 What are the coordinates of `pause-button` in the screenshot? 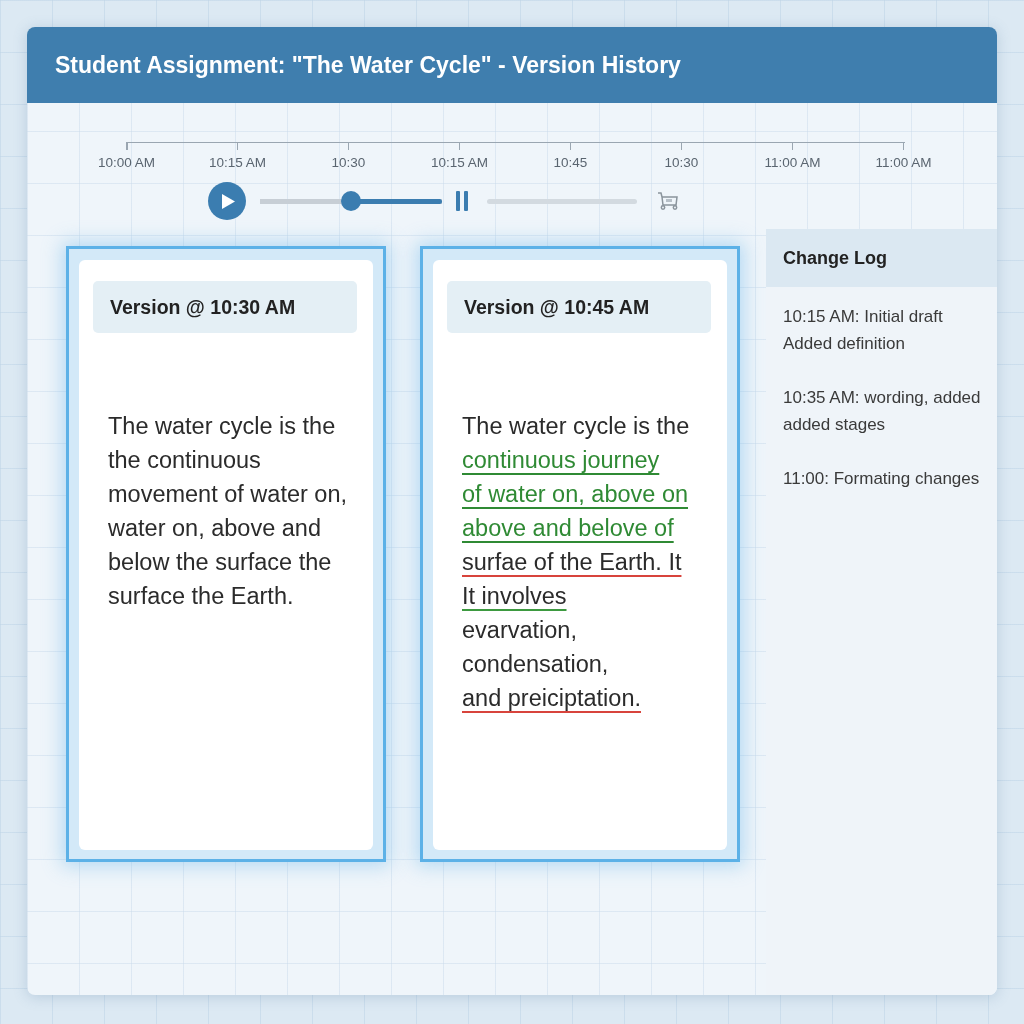 It's located at (462, 201).